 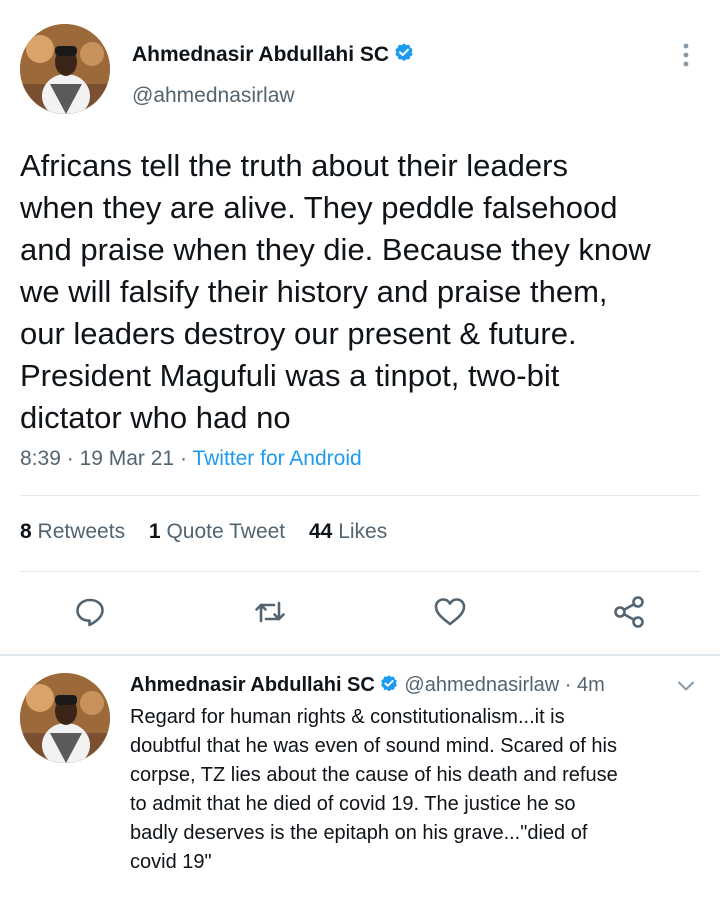 What do you see at coordinates (260, 54) in the screenshot?
I see `author-name-text: Ahmednasir Abdullahi SC` at bounding box center [260, 54].